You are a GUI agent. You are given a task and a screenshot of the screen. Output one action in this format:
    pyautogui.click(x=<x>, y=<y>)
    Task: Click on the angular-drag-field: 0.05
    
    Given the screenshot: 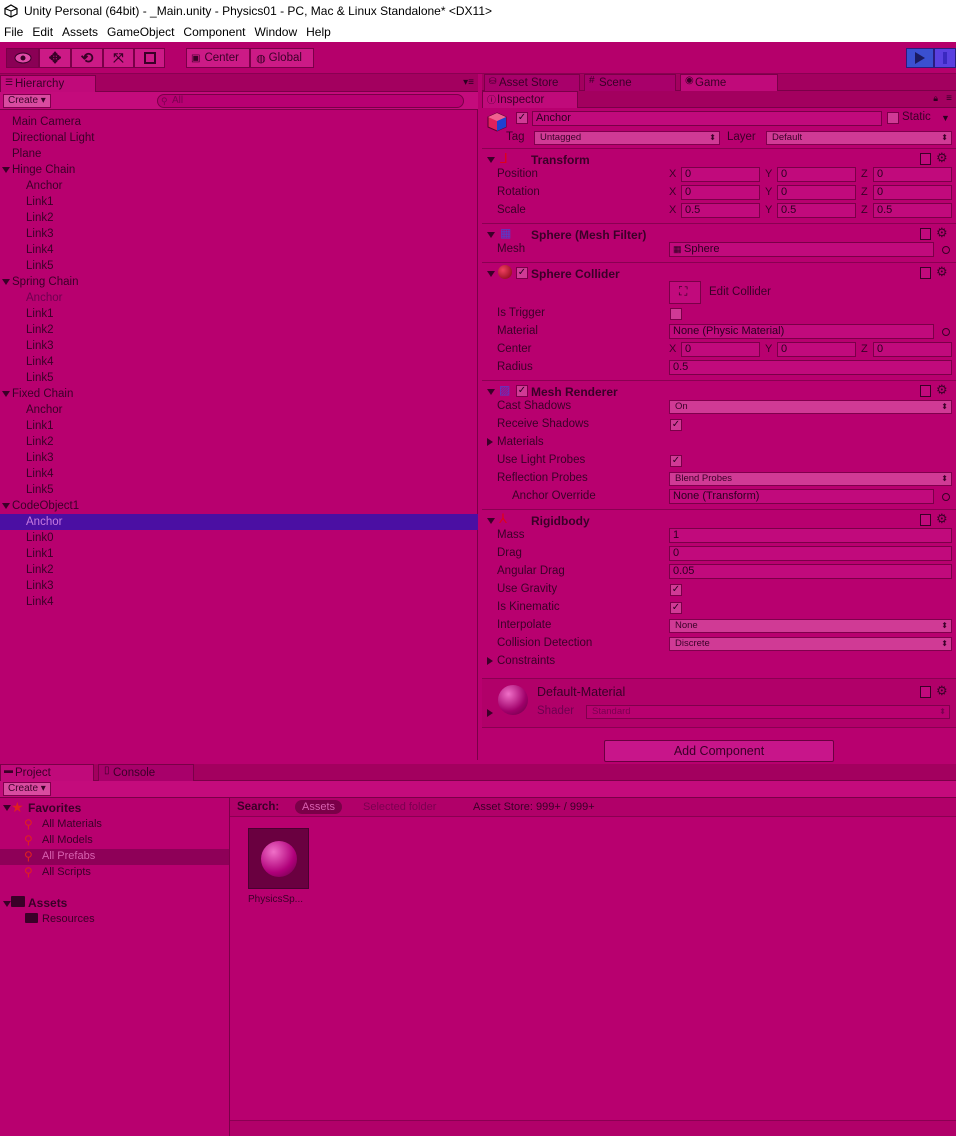 What is the action you would take?
    pyautogui.click(x=810, y=571)
    